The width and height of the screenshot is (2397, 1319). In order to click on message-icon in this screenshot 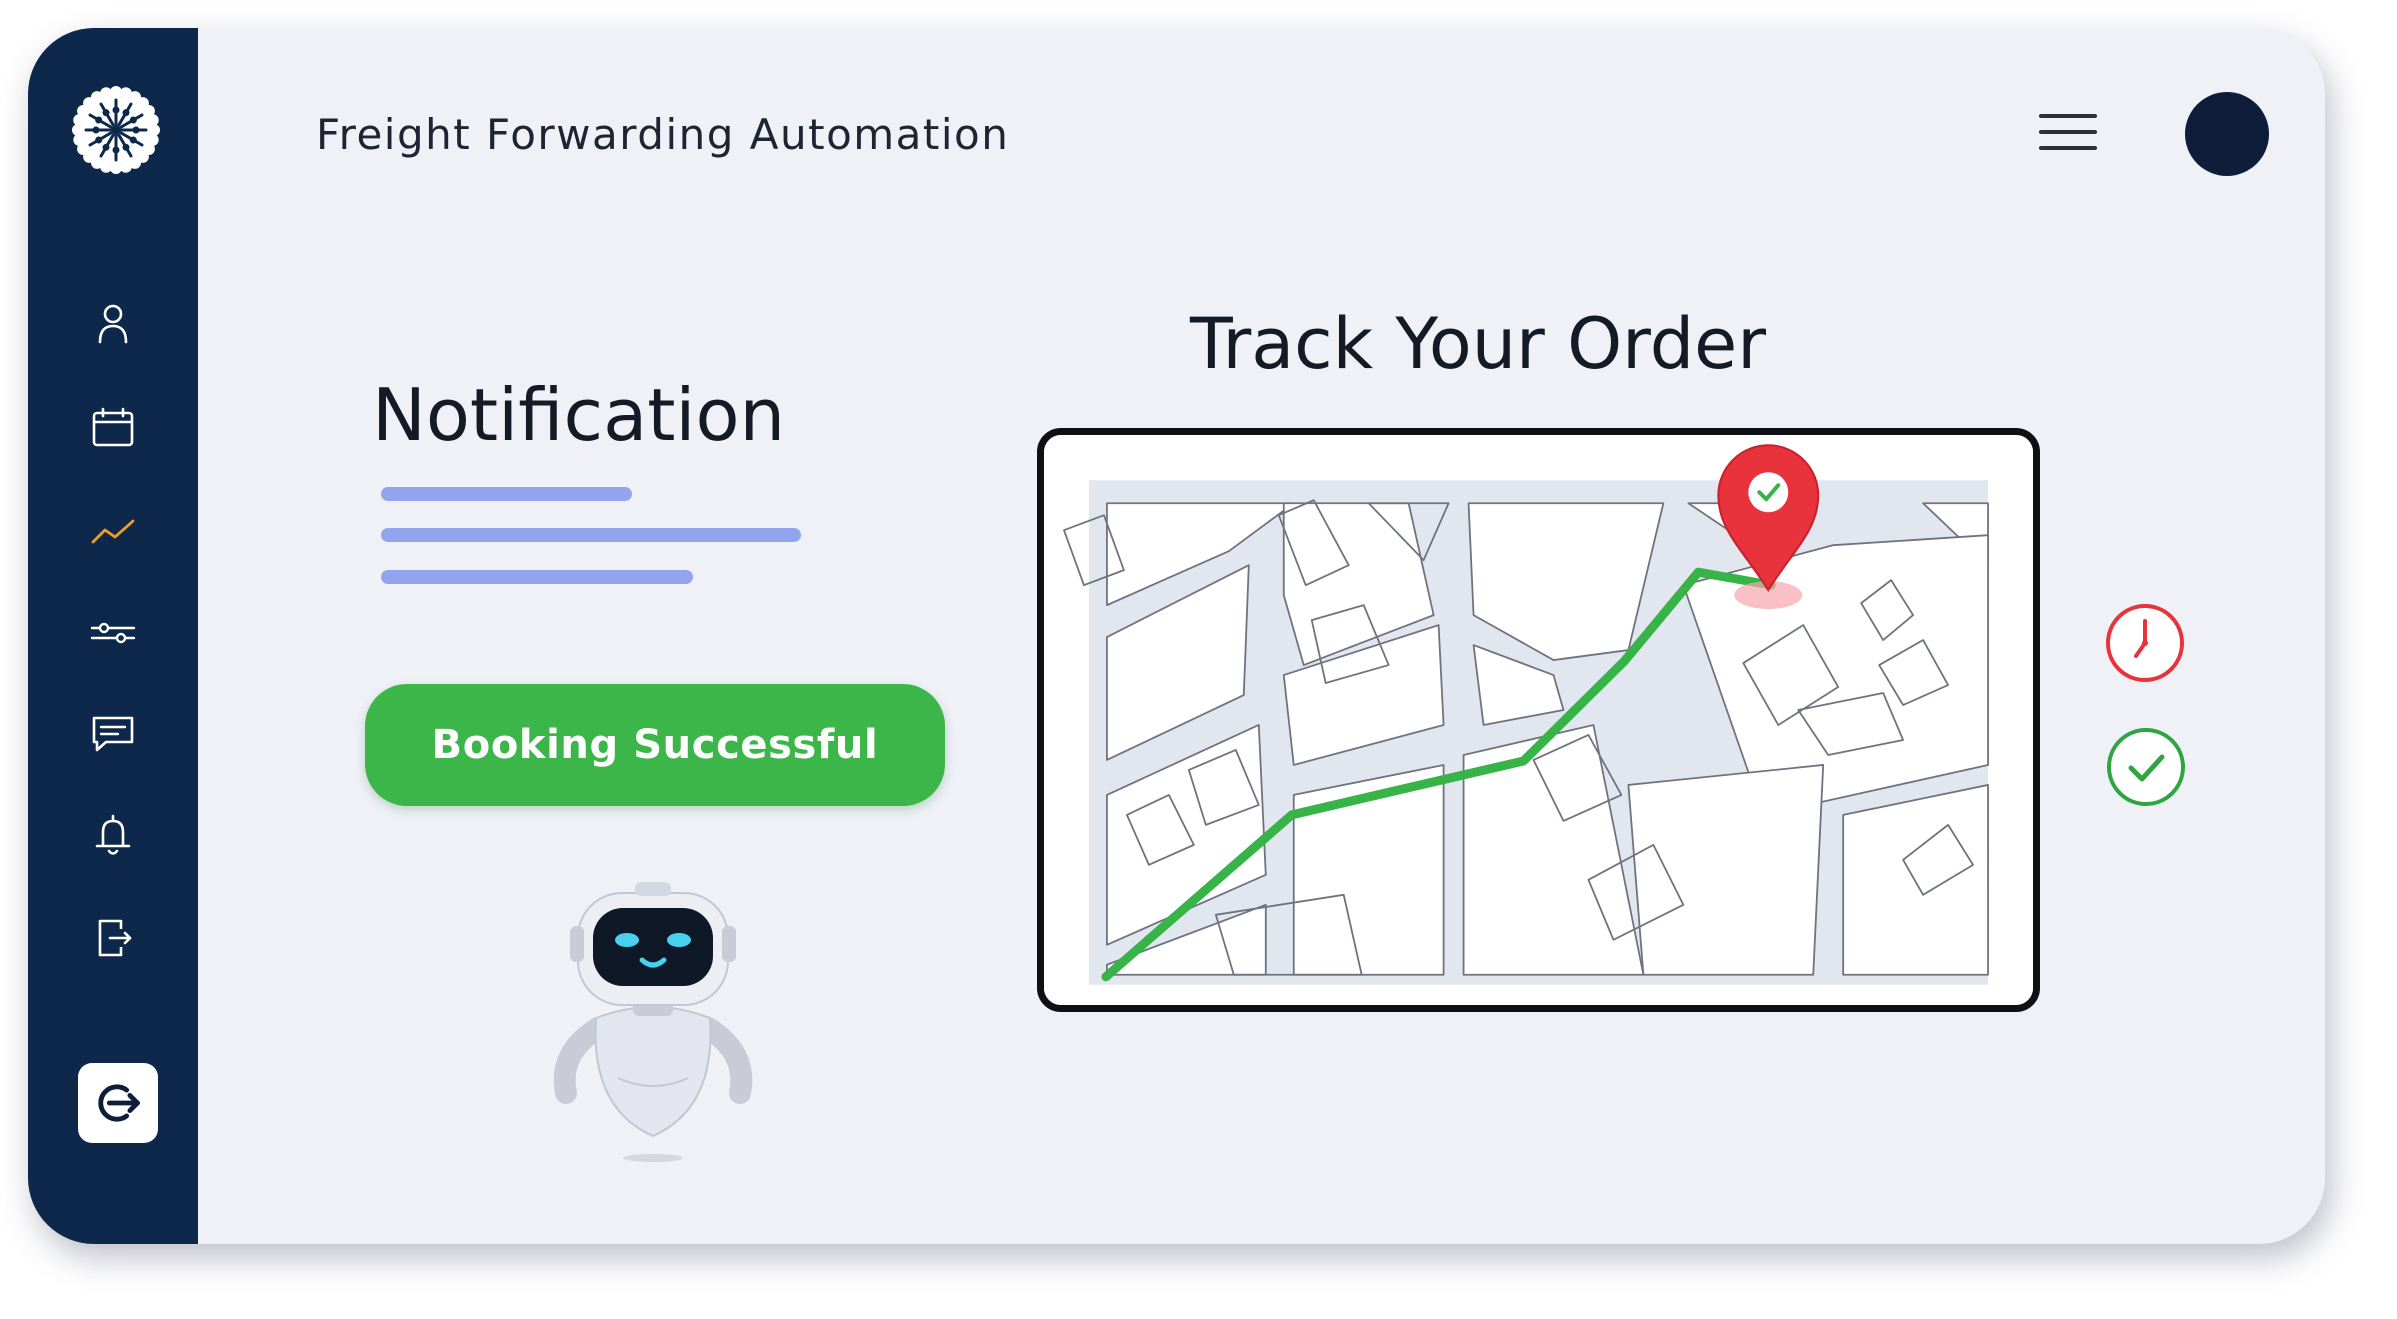, I will do `click(113, 734)`.